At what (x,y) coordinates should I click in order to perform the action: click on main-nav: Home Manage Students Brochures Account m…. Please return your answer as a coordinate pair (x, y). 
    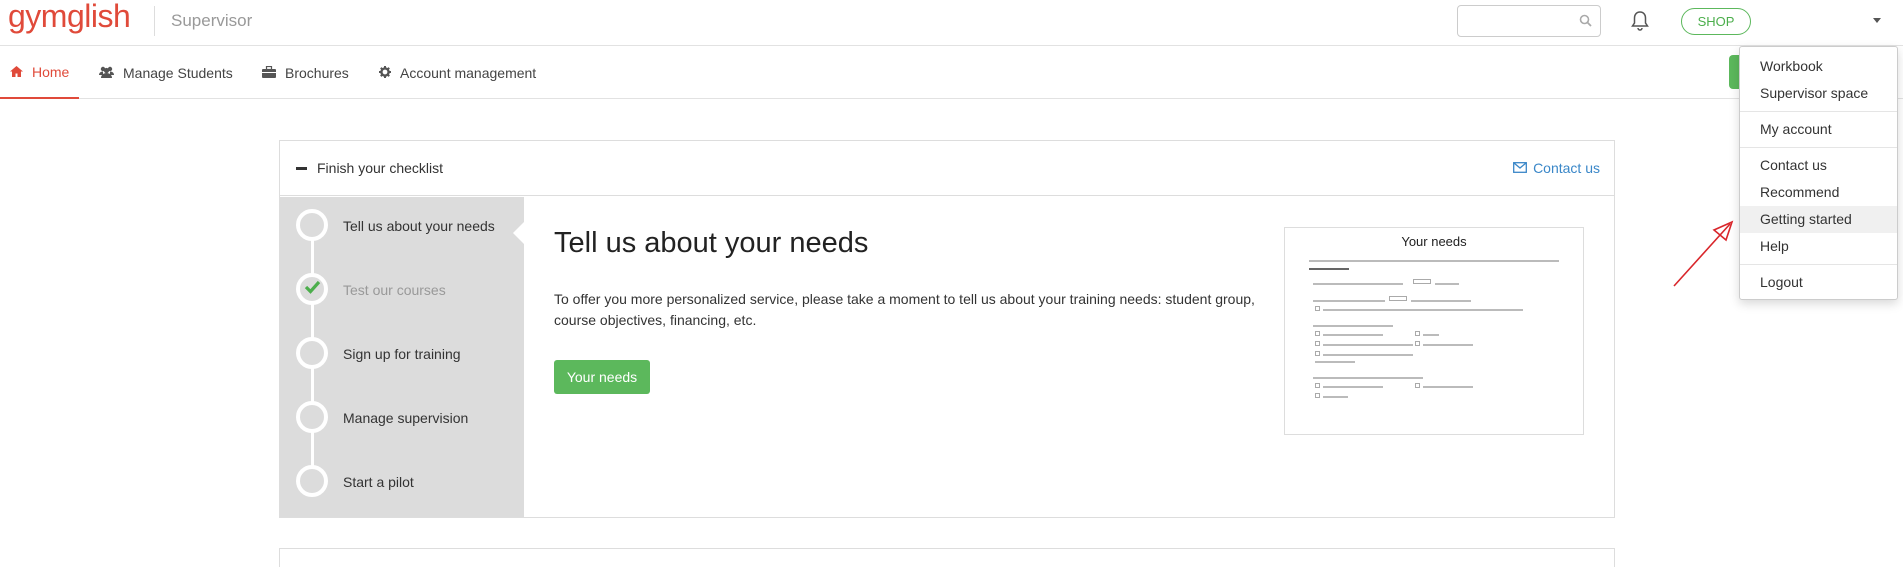
    Looking at the image, I should click on (951, 73).